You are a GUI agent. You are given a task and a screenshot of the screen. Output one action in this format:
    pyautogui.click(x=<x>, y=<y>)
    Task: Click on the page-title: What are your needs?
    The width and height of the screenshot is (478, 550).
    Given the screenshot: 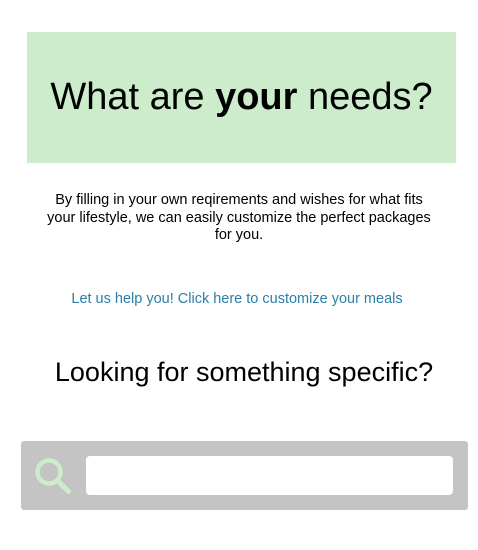 What is the action you would take?
    pyautogui.click(x=241, y=97)
    